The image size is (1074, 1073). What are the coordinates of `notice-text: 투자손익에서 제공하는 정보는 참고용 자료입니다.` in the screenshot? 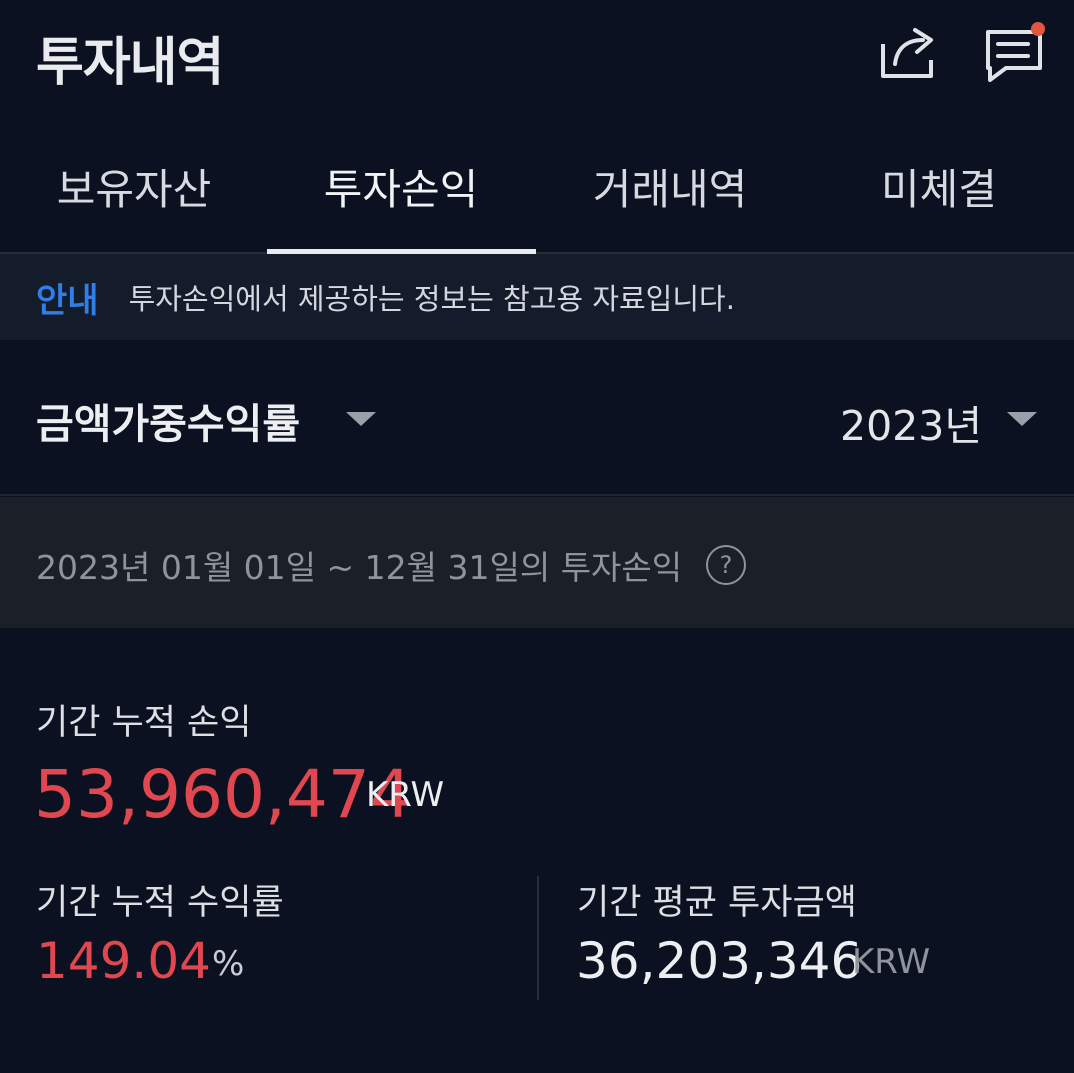 It's located at (431, 299).